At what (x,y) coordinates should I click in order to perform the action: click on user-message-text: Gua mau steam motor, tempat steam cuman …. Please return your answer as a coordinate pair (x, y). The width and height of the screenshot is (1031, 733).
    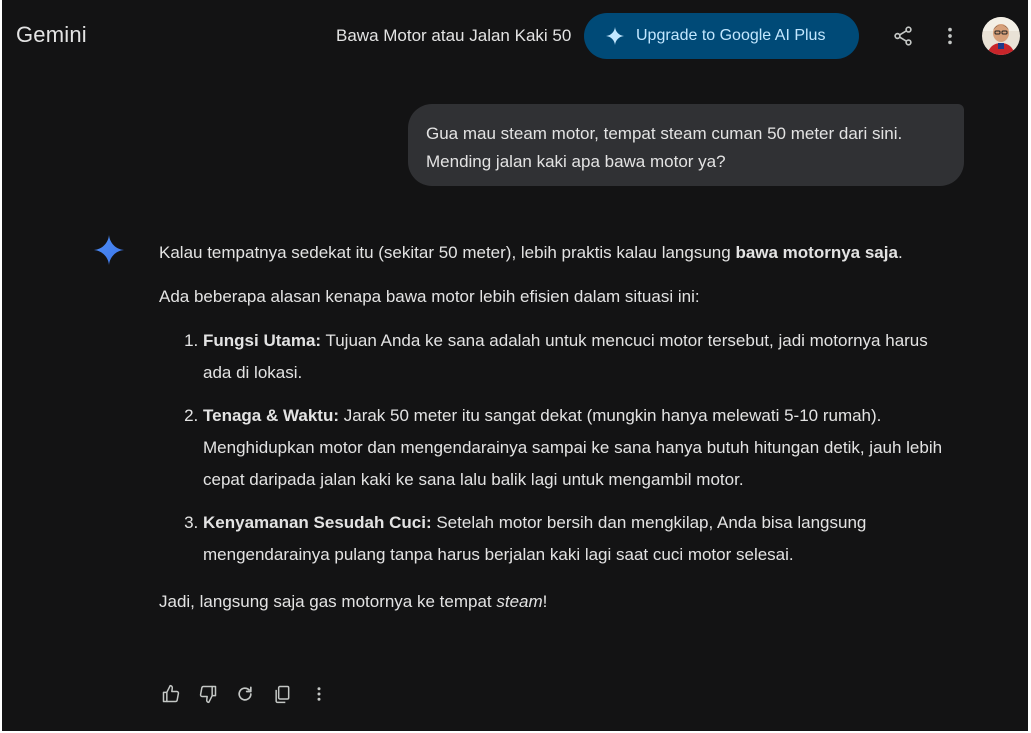
    Looking at the image, I should click on (664, 147).